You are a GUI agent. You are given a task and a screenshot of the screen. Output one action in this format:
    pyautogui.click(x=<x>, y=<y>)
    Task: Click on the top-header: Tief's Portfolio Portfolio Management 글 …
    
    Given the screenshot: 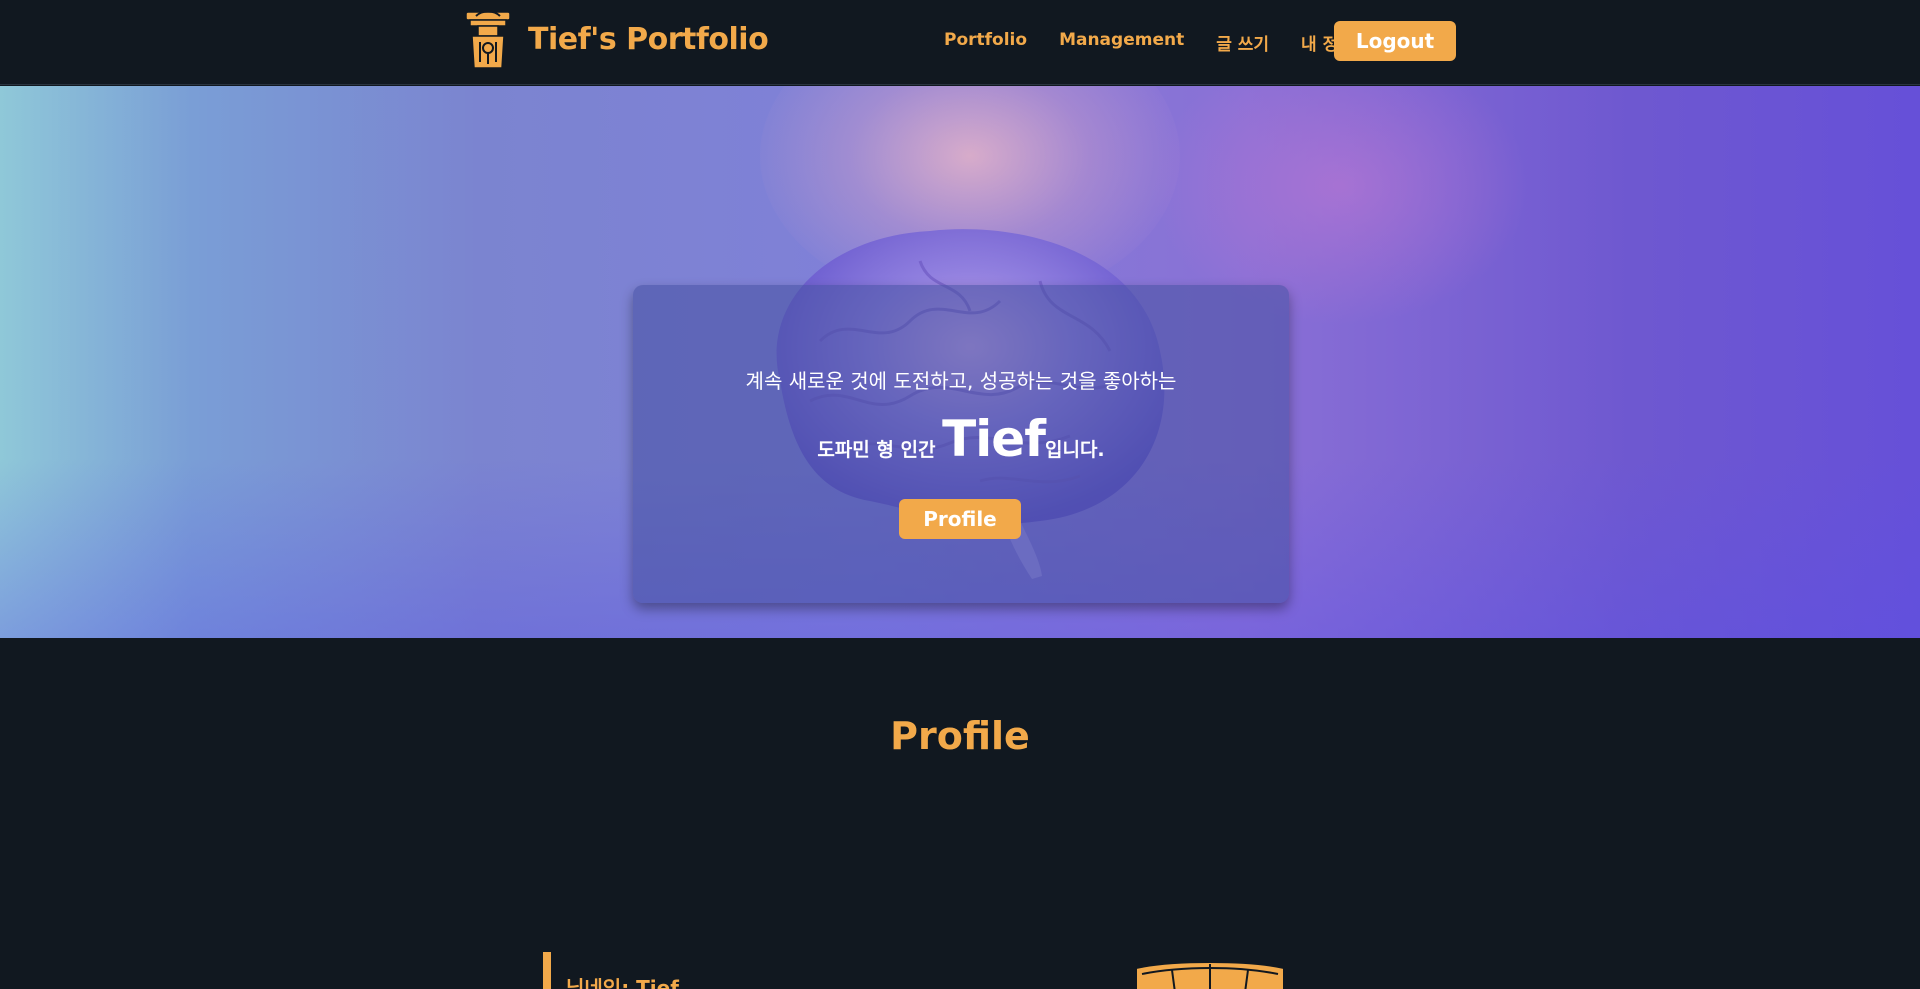 What is the action you would take?
    pyautogui.click(x=960, y=42)
    